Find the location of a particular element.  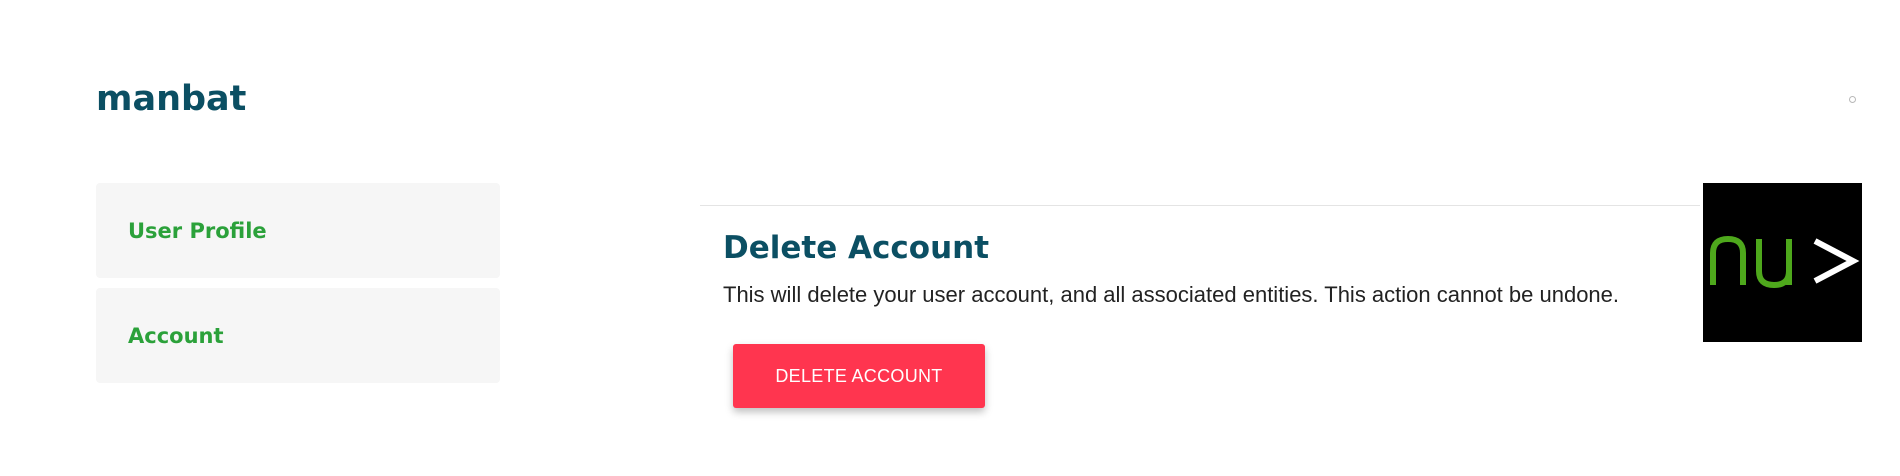

section-title: Delete Account is located at coordinates (856, 248).